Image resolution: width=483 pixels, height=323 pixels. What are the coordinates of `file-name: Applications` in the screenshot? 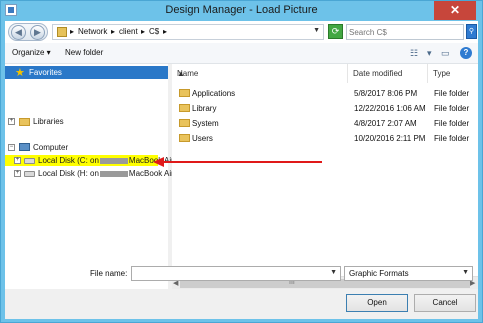 It's located at (214, 93).